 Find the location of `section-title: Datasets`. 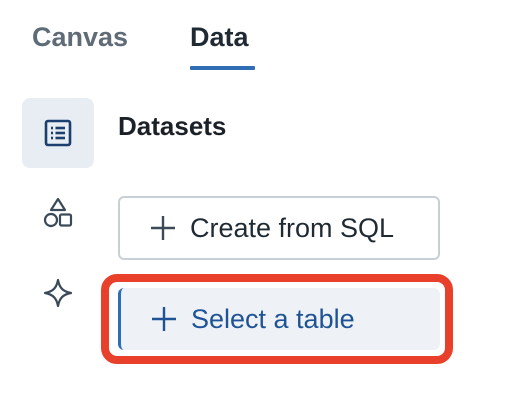

section-title: Datasets is located at coordinates (172, 126).